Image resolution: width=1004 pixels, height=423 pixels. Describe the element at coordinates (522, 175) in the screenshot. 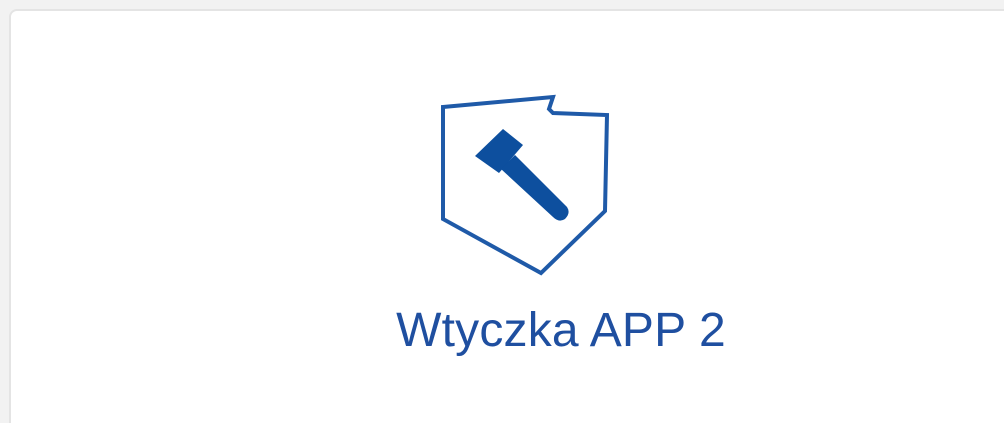

I see `hammer-icon` at that location.